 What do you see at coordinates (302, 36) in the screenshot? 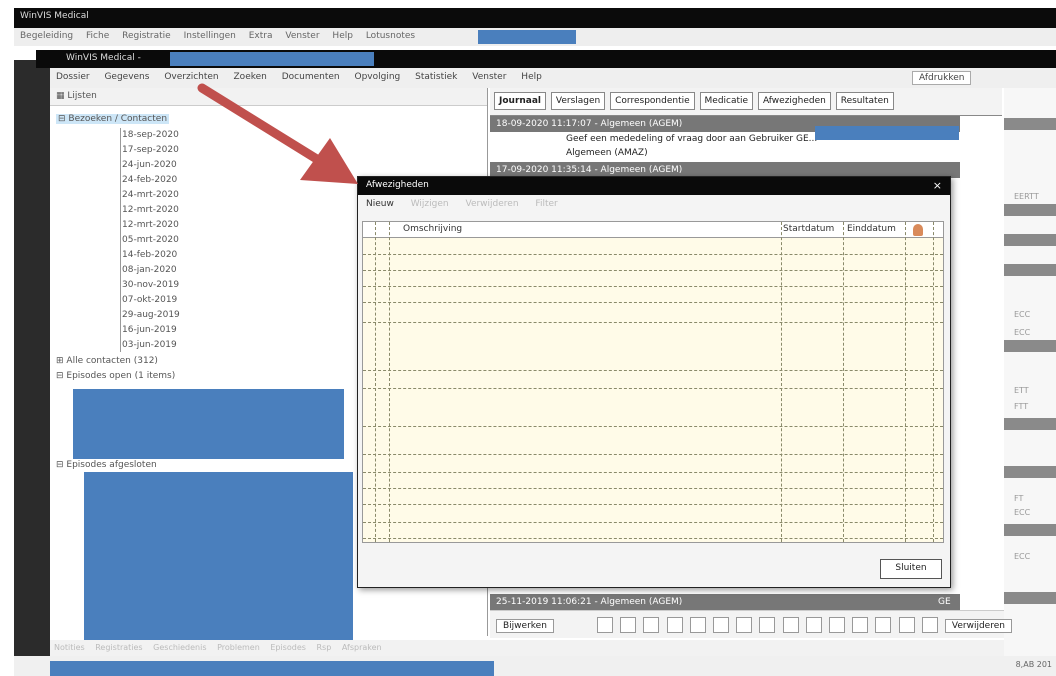
I see `menu-venster: Venster` at bounding box center [302, 36].